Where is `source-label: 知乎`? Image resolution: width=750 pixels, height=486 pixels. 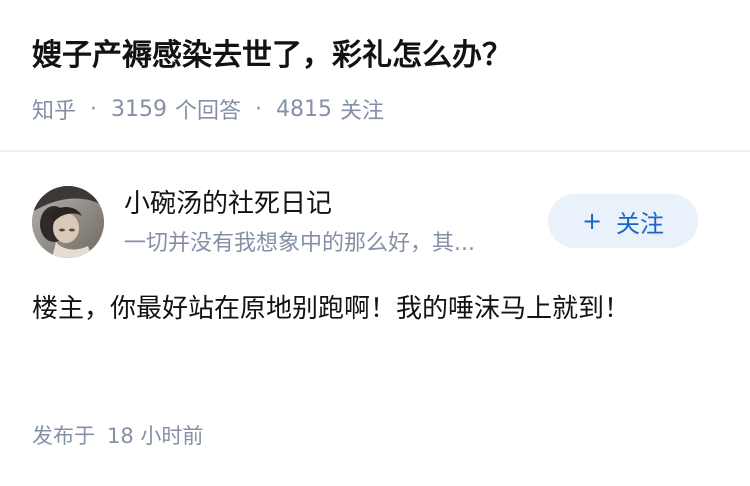
source-label: 知乎 is located at coordinates (54, 109).